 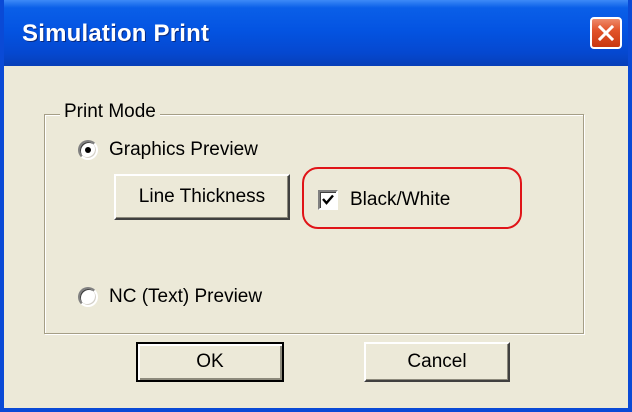 What do you see at coordinates (88, 297) in the screenshot?
I see `nc-preview-radio` at bounding box center [88, 297].